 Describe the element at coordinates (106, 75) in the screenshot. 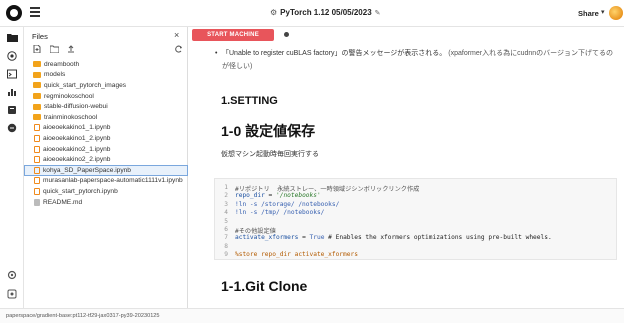

I see `folder-item: models` at that location.